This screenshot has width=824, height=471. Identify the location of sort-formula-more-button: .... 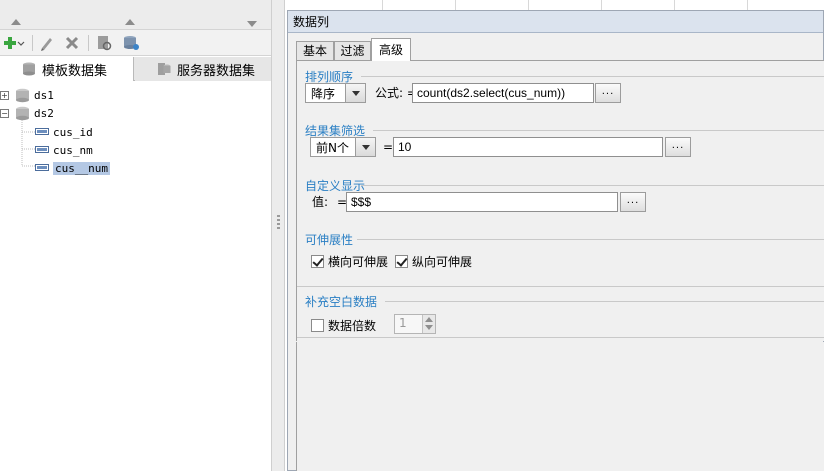
(608, 93).